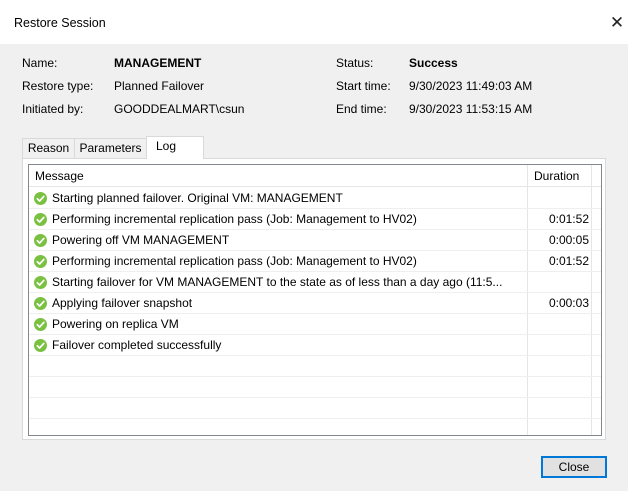 The width and height of the screenshot is (628, 491). Describe the element at coordinates (361, 109) in the screenshot. I see `end-time-label: End time:` at that location.